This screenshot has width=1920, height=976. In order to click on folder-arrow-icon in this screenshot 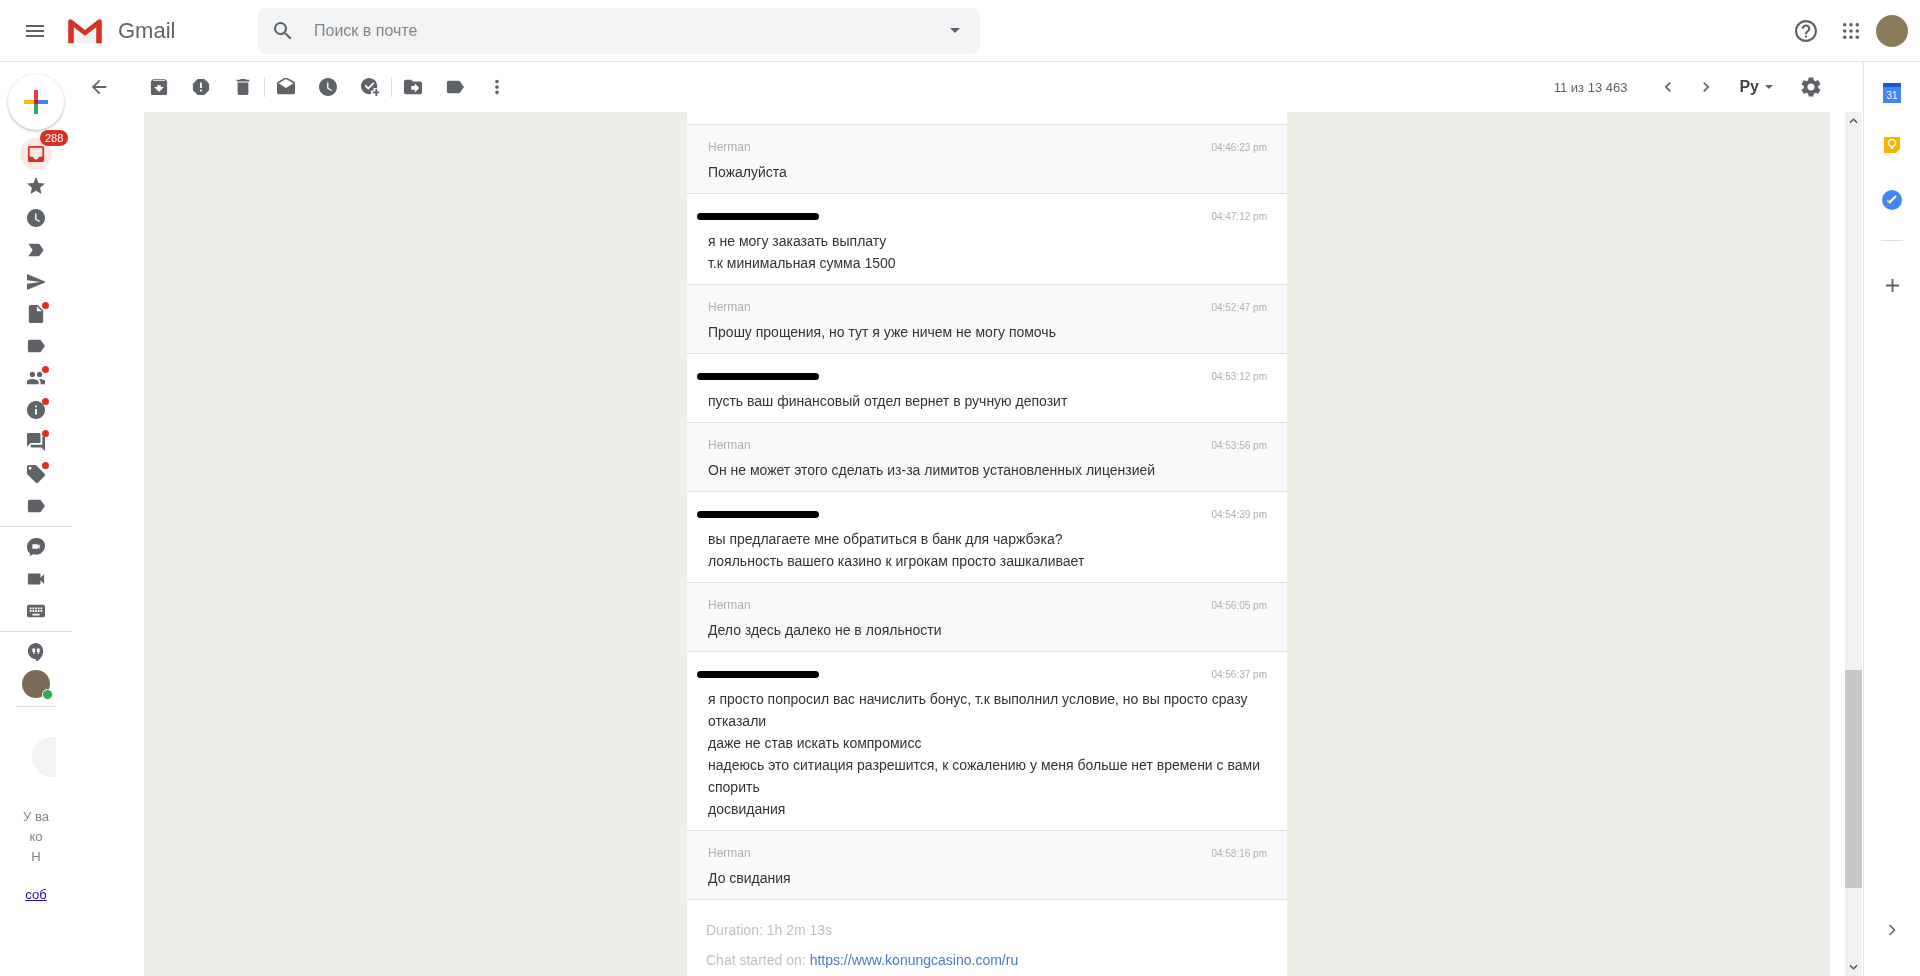, I will do `click(413, 87)`.